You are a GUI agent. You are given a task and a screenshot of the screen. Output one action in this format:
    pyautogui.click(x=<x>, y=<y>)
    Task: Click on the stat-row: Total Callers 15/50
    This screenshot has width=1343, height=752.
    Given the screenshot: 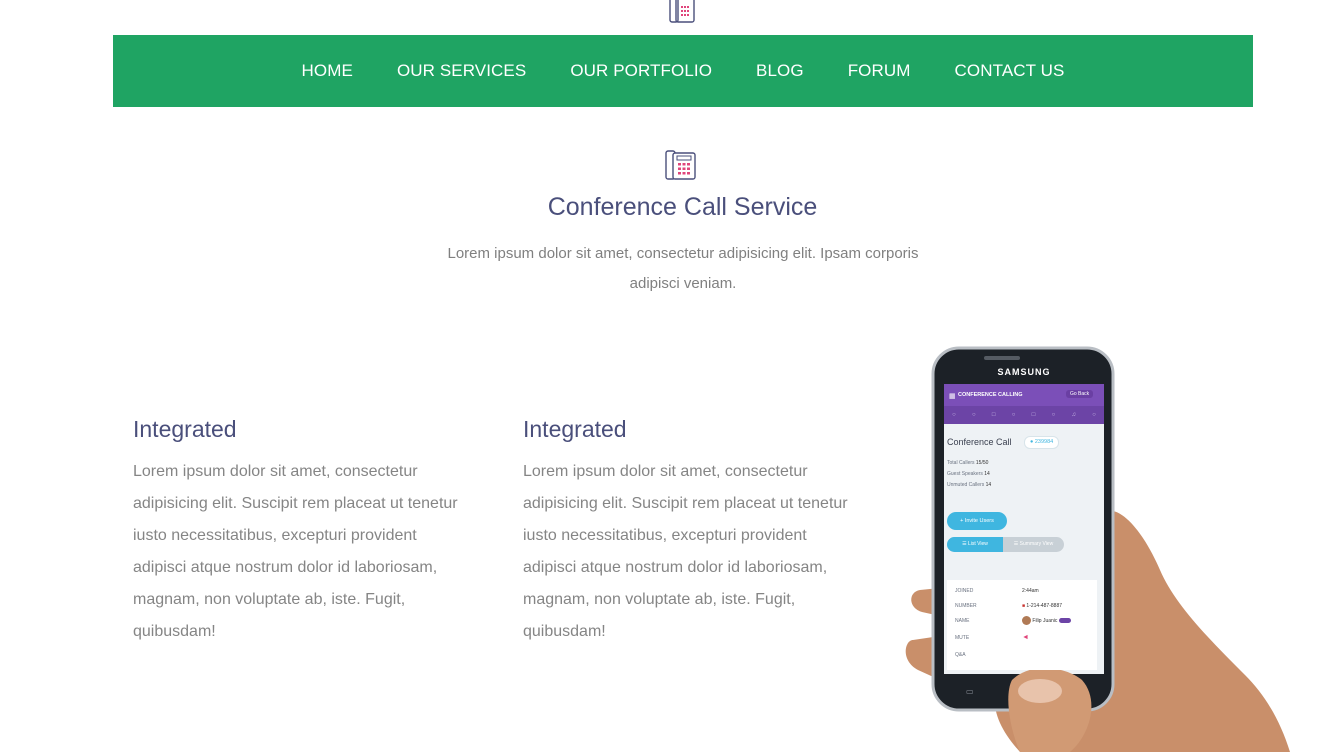 What is the action you would take?
    pyautogui.click(x=968, y=463)
    